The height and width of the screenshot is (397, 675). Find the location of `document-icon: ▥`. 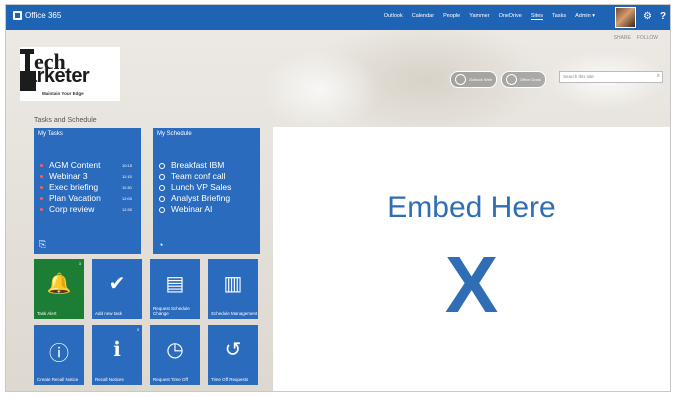

document-icon: ▥ is located at coordinates (233, 284).